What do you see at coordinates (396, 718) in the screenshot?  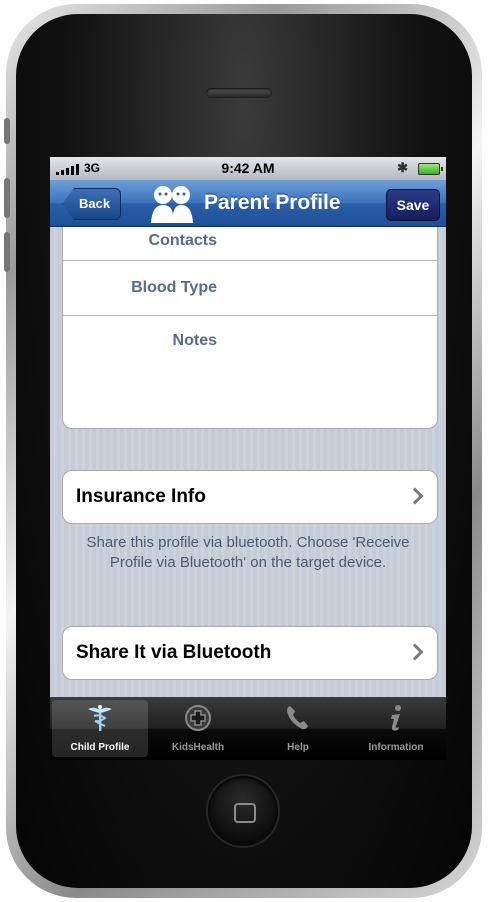 I see `info-icon` at bounding box center [396, 718].